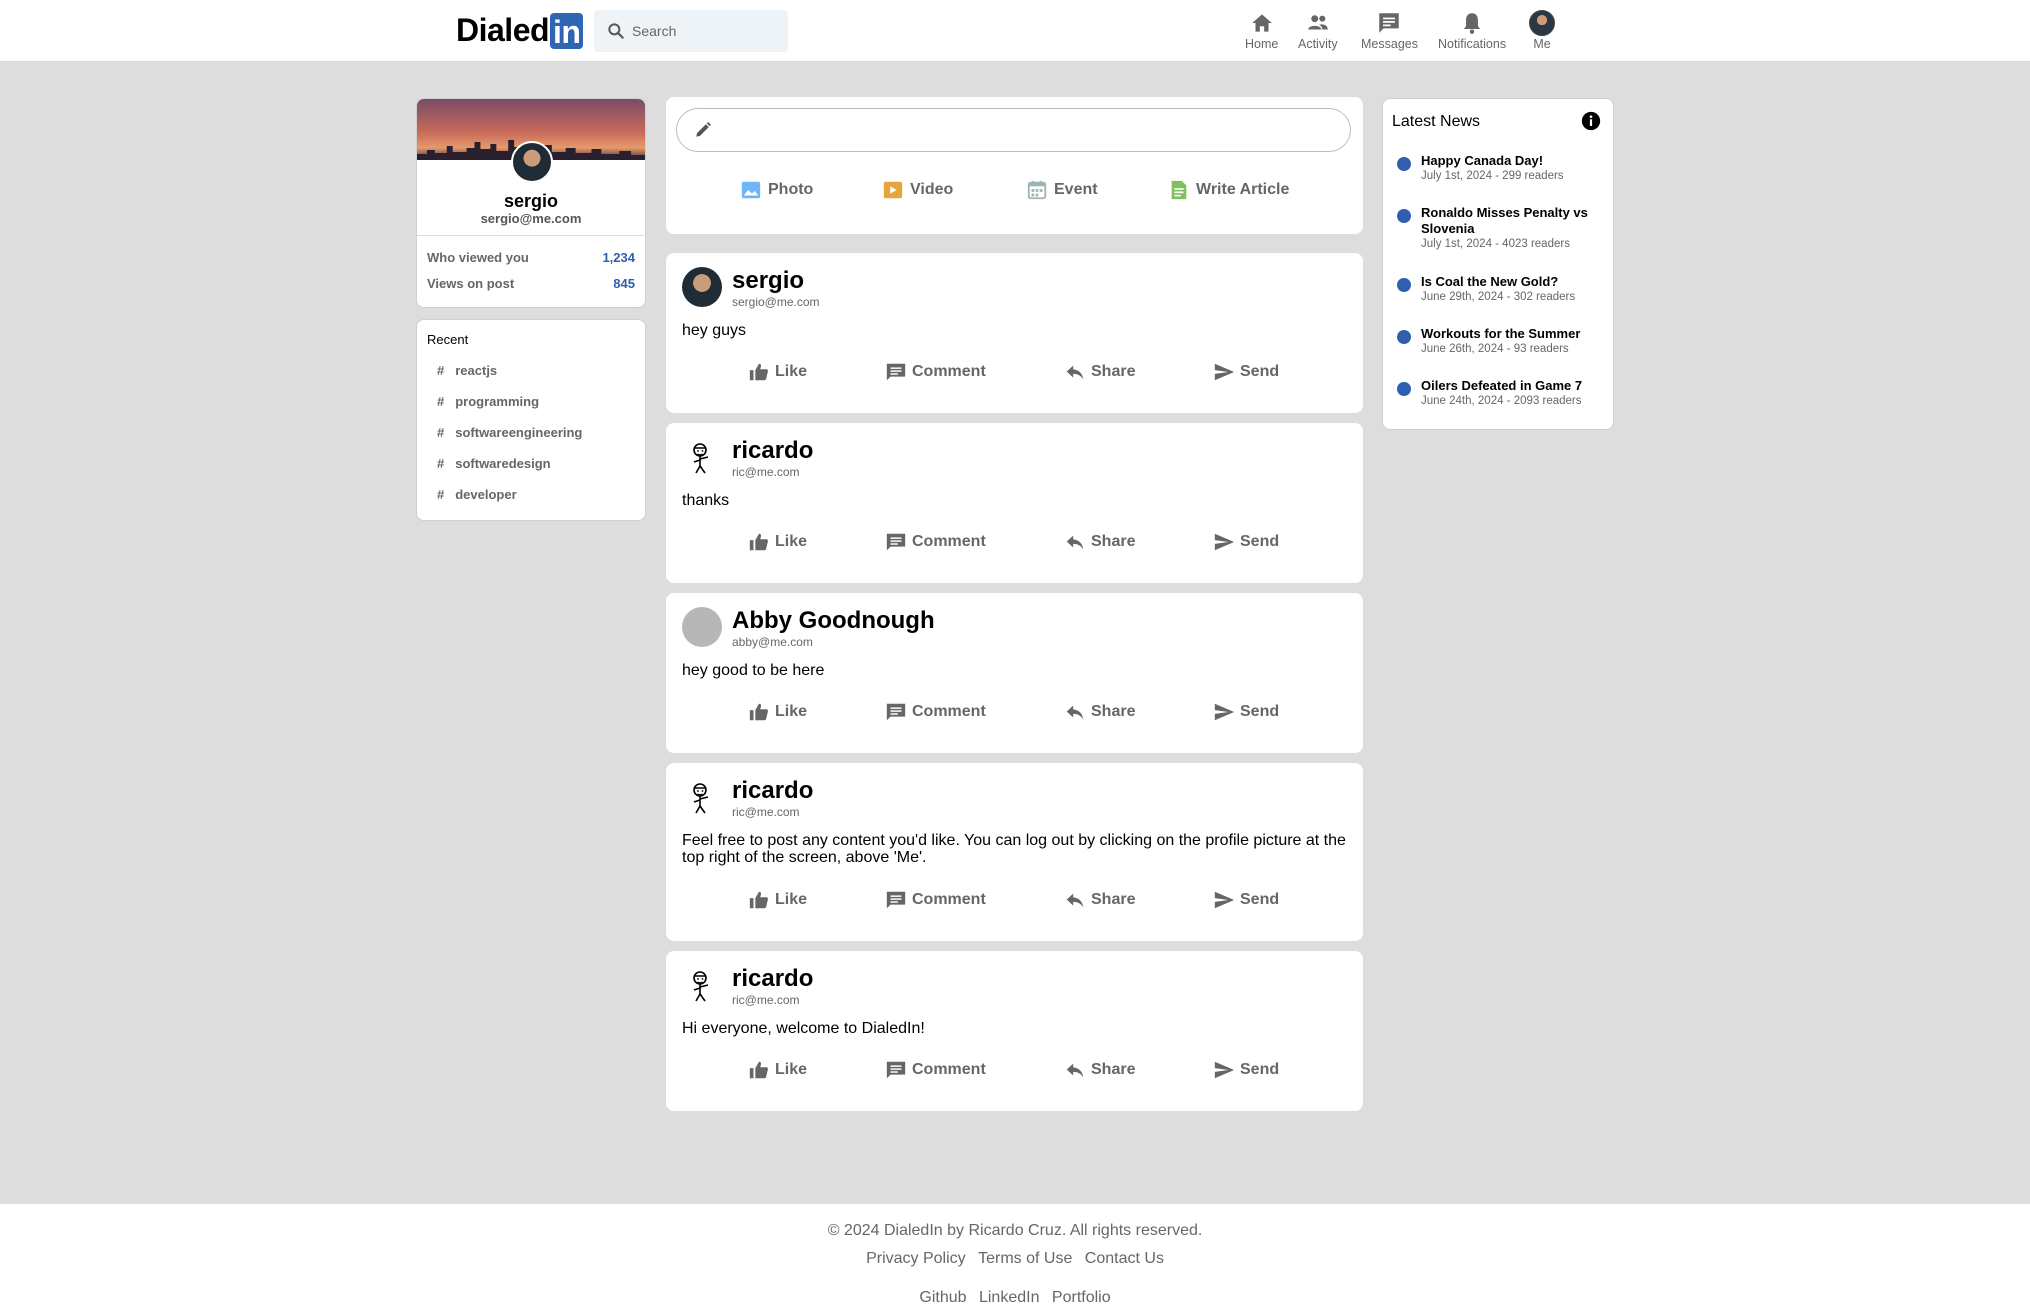  I want to click on nav-me: Me, so click(1542, 30).